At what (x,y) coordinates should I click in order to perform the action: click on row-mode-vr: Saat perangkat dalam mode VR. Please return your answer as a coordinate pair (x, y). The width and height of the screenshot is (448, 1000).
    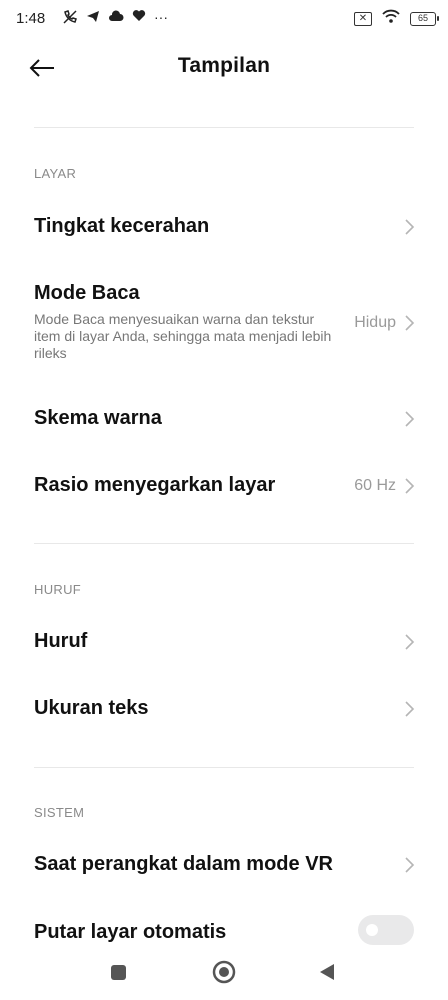
    Looking at the image, I should click on (224, 865).